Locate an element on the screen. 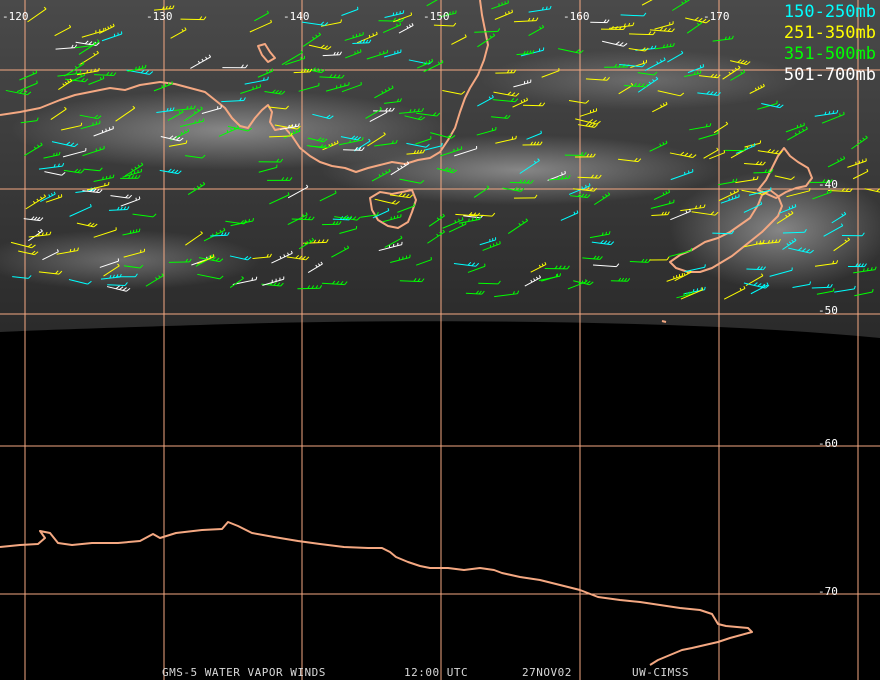  legend-entry-150-250mb: 150-250mb is located at coordinates (829, 12).